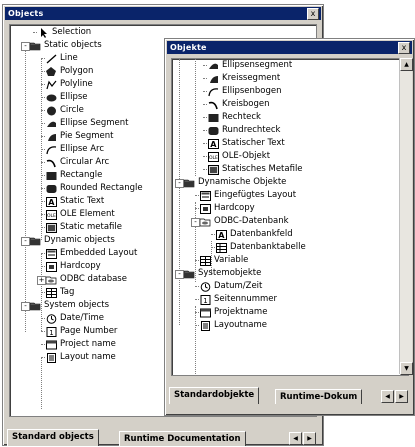  I want to click on tree-item-label: OLE-Objekt, so click(246, 156).